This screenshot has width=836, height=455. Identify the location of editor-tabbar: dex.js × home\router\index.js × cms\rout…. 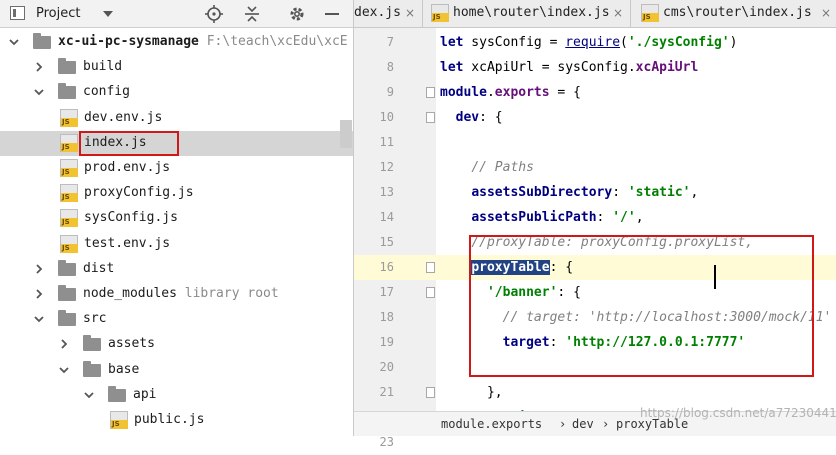
(595, 14).